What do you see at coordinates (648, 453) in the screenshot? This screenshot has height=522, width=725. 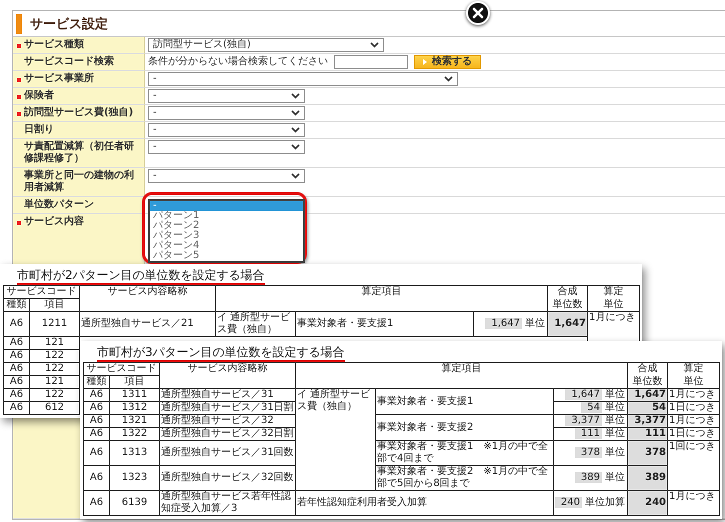 I see `table-cell: 378` at bounding box center [648, 453].